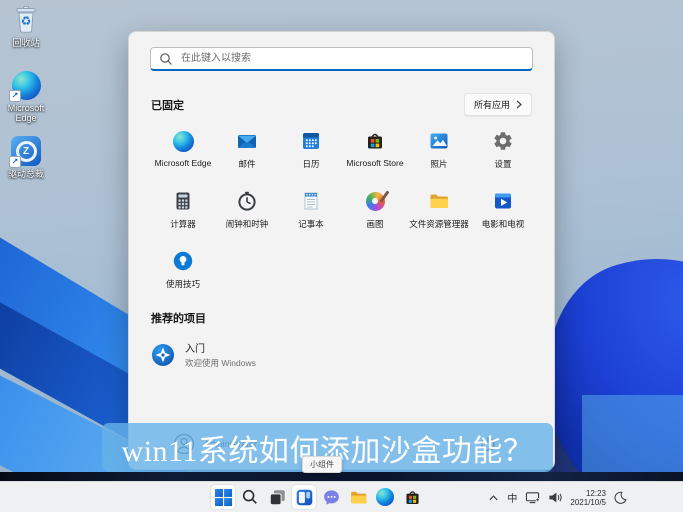  Describe the element at coordinates (375, 224) in the screenshot. I see `app-label: 画图` at that location.